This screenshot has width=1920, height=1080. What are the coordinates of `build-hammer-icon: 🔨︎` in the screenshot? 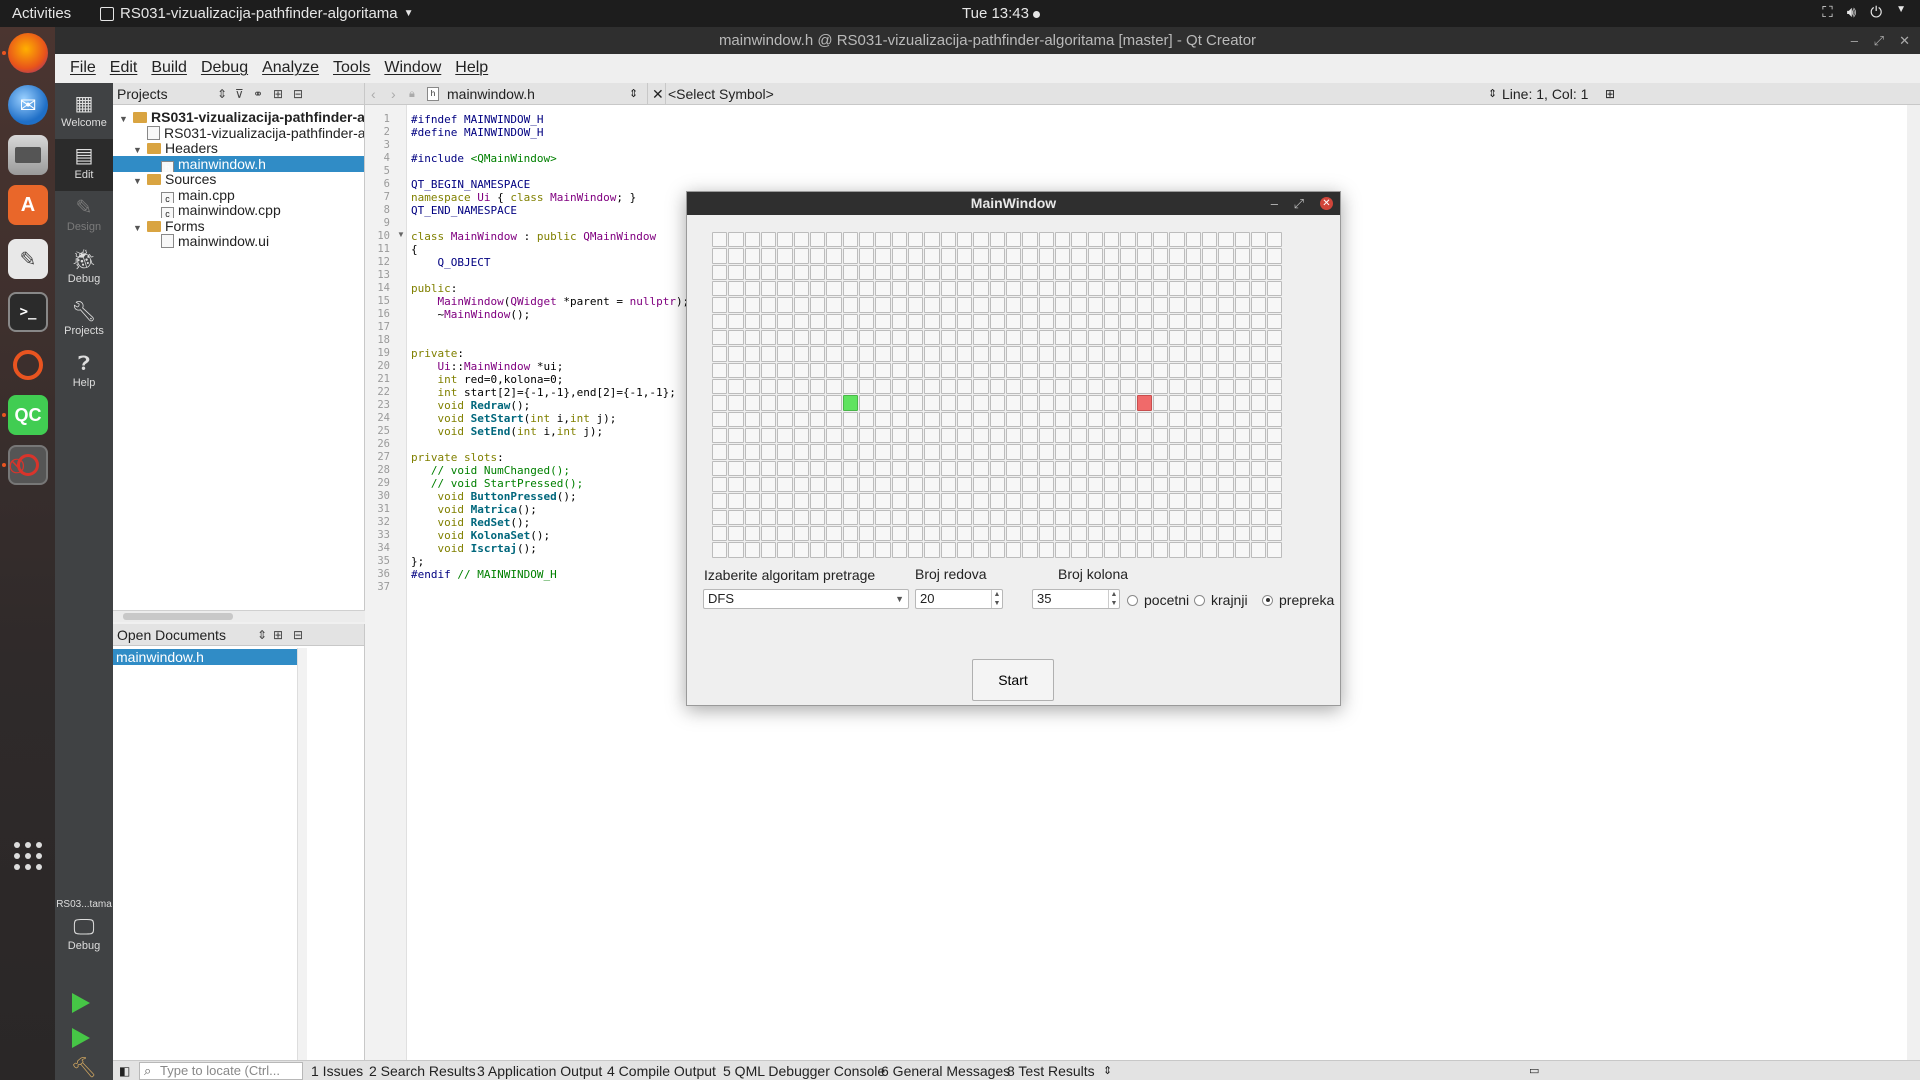 It's located at (83, 1067).